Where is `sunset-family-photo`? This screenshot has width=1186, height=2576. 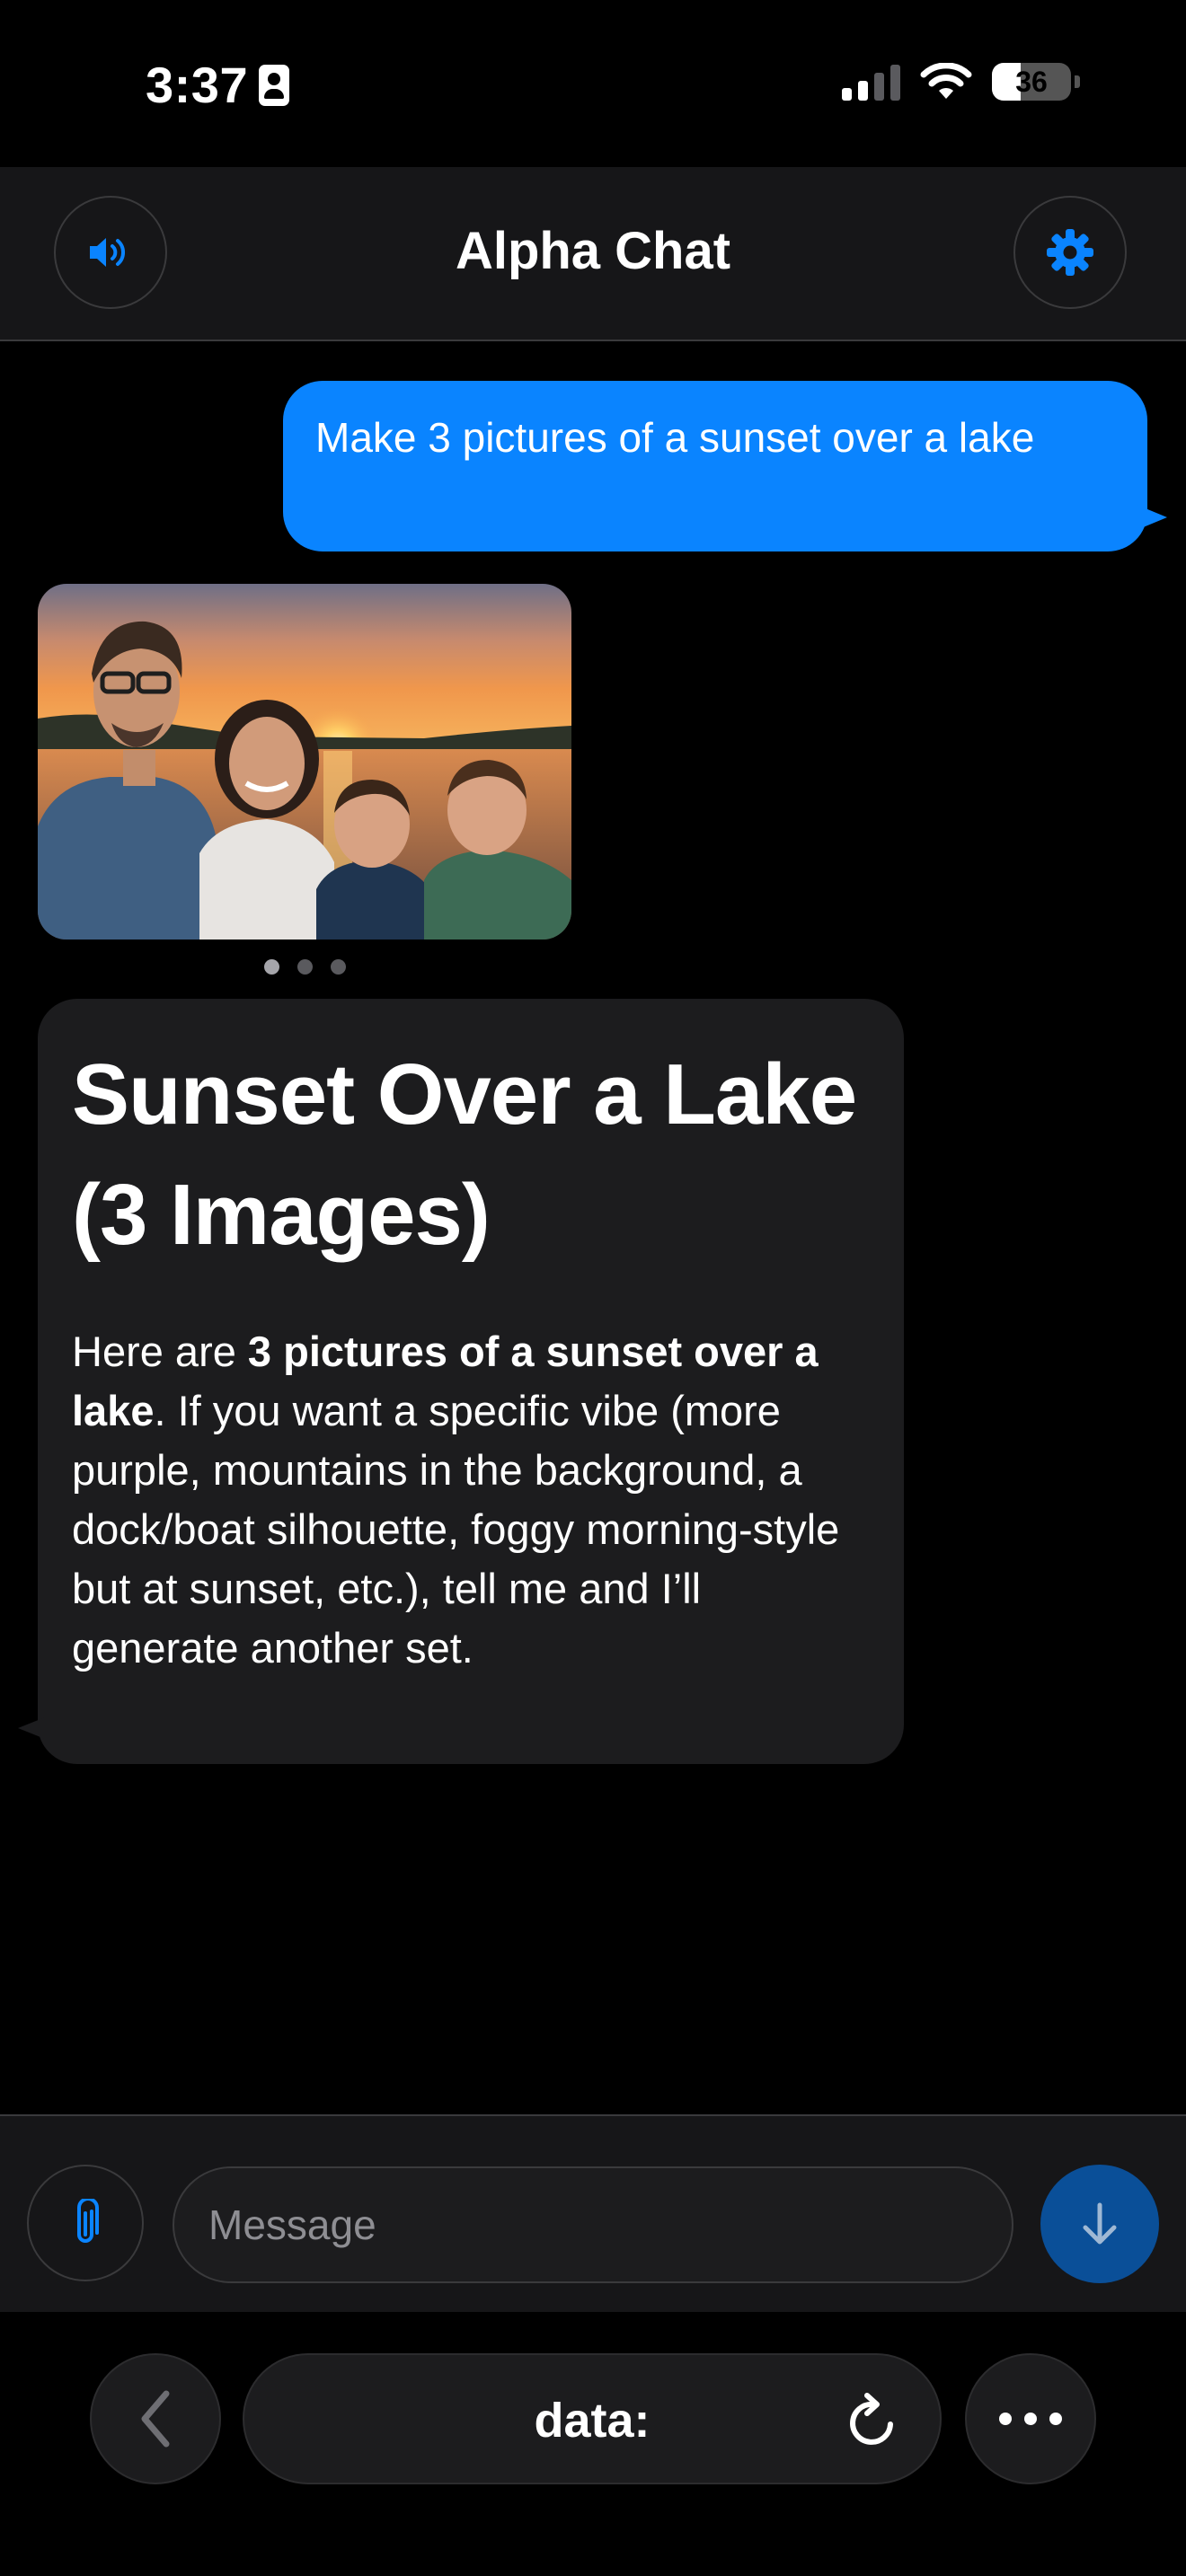
sunset-family-photo is located at coordinates (304, 762).